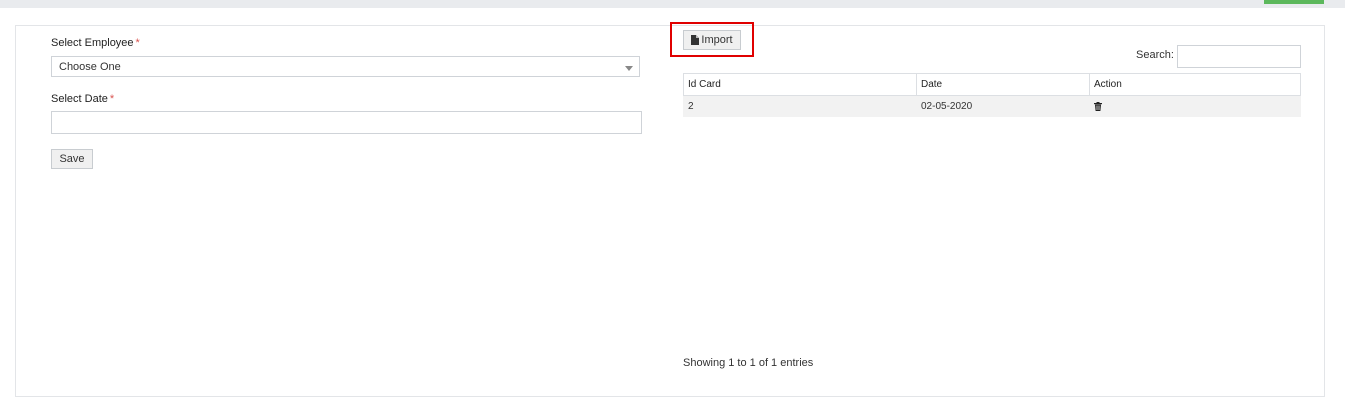 The width and height of the screenshot is (1345, 397). I want to click on employee-label-text: Select Employee, so click(92, 43).